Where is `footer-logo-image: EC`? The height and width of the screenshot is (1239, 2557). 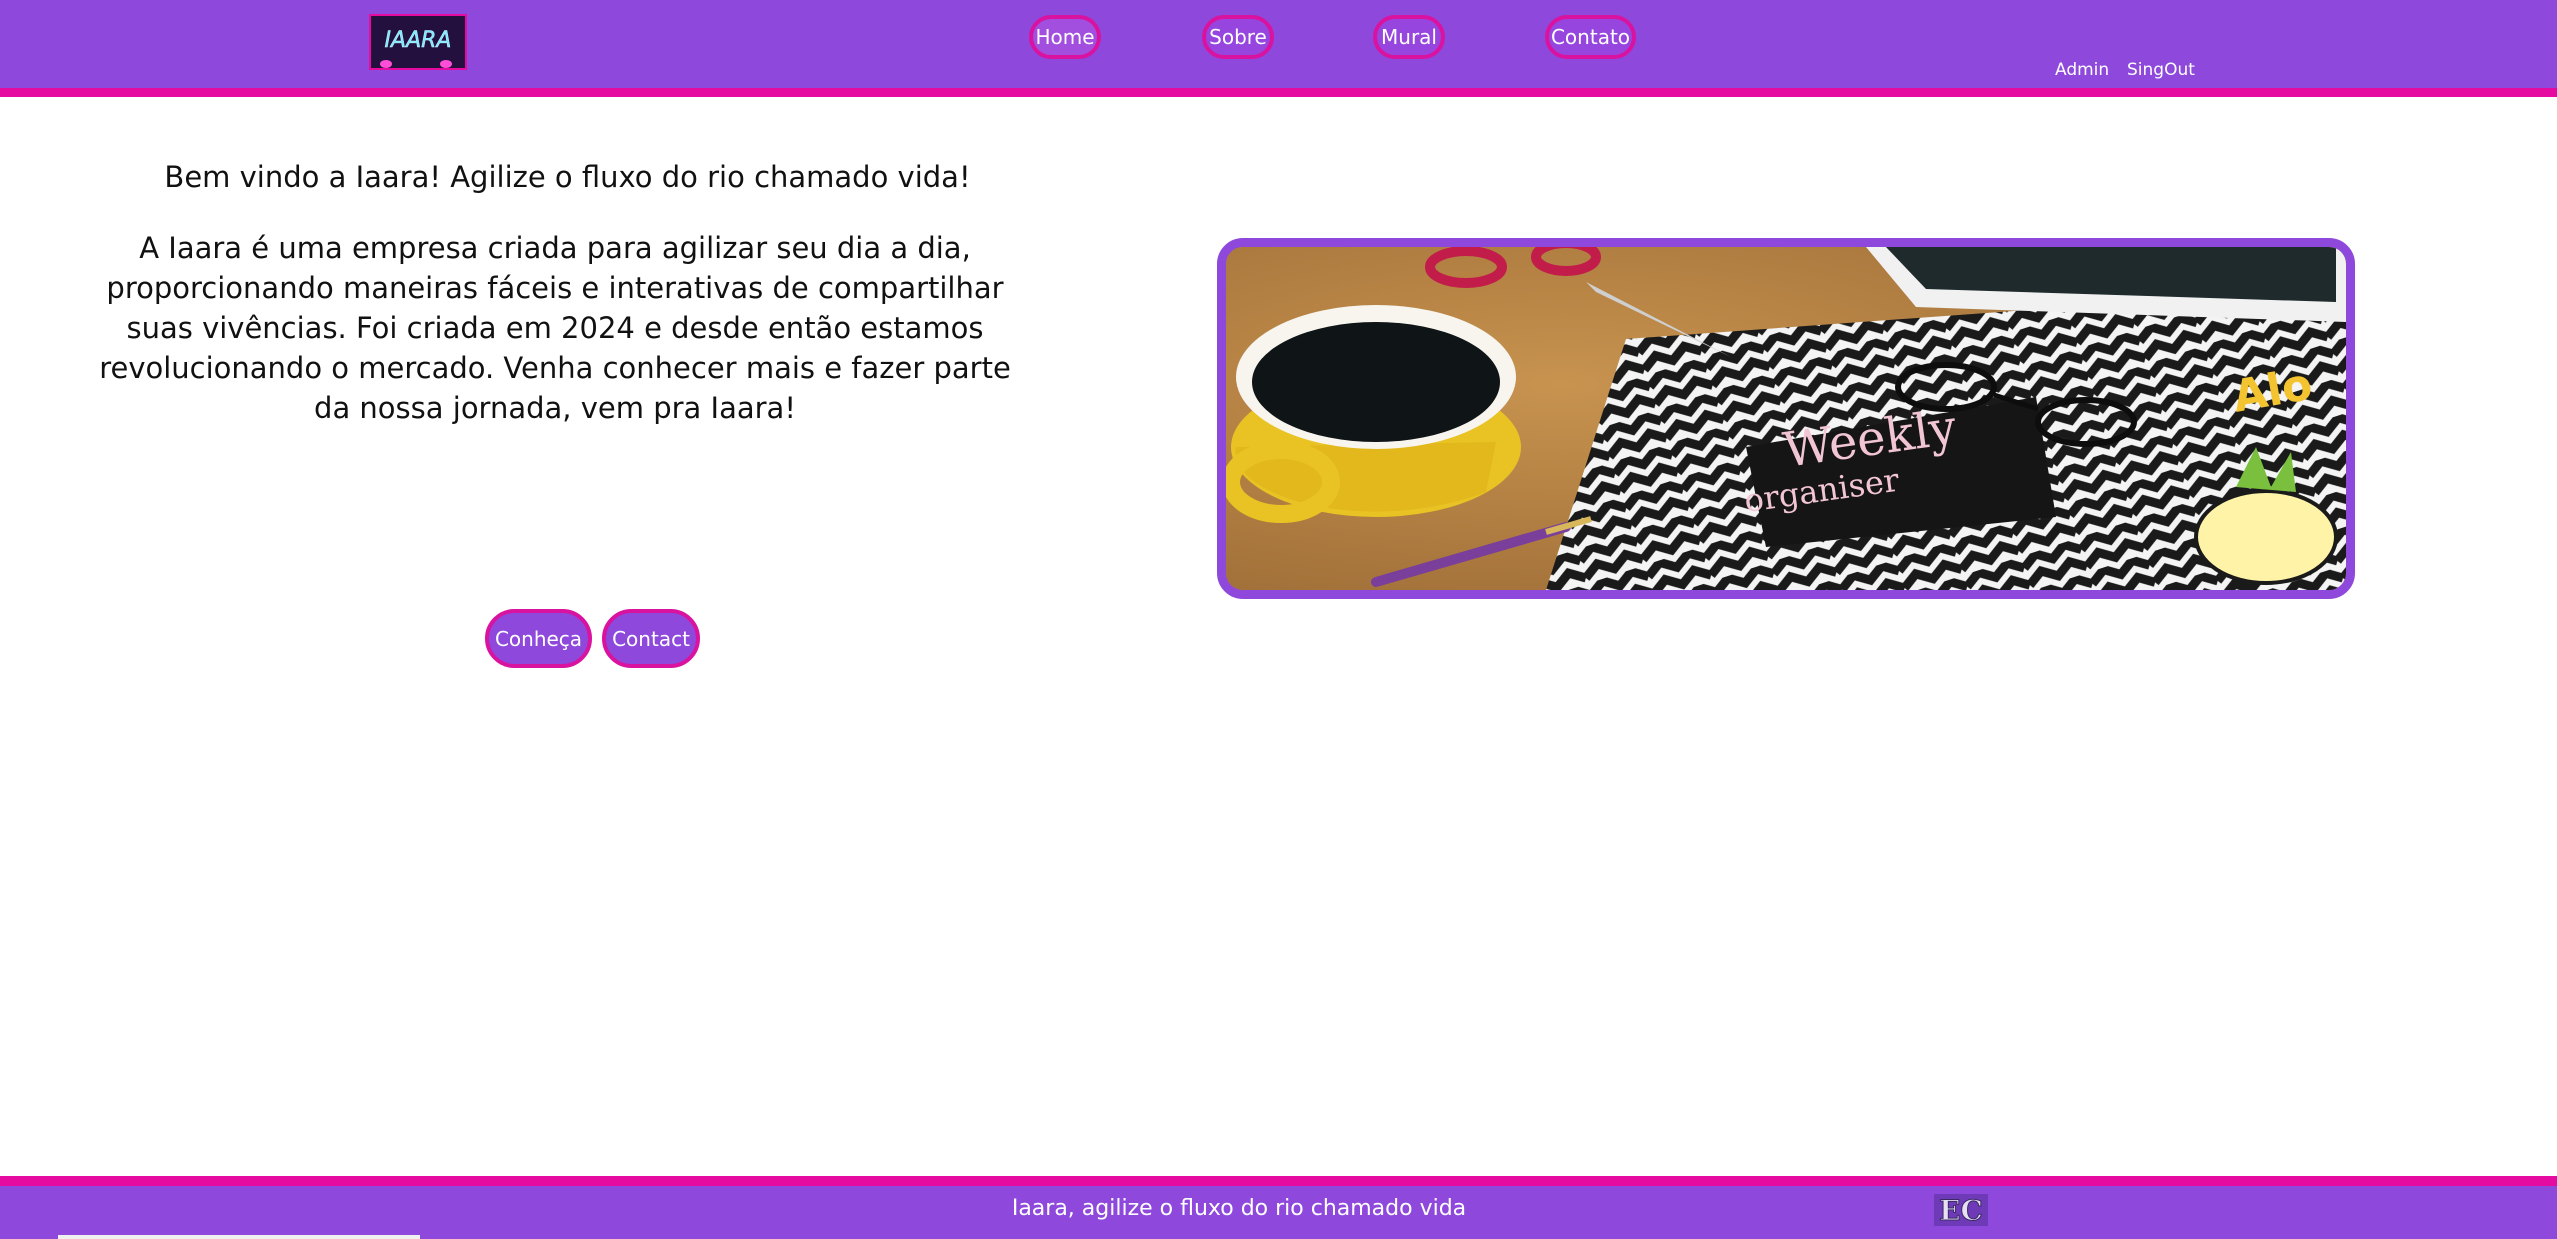 footer-logo-image: EC is located at coordinates (1961, 1211).